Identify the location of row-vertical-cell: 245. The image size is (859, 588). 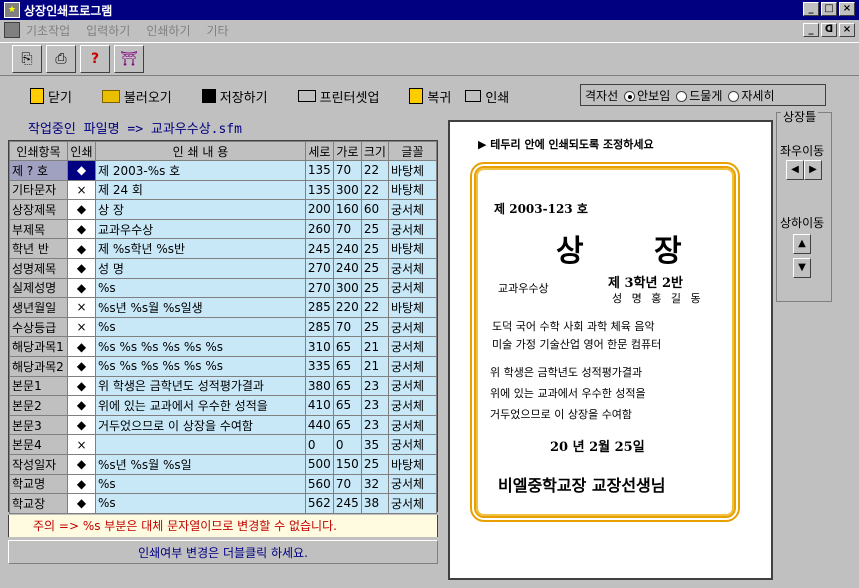
(319, 248).